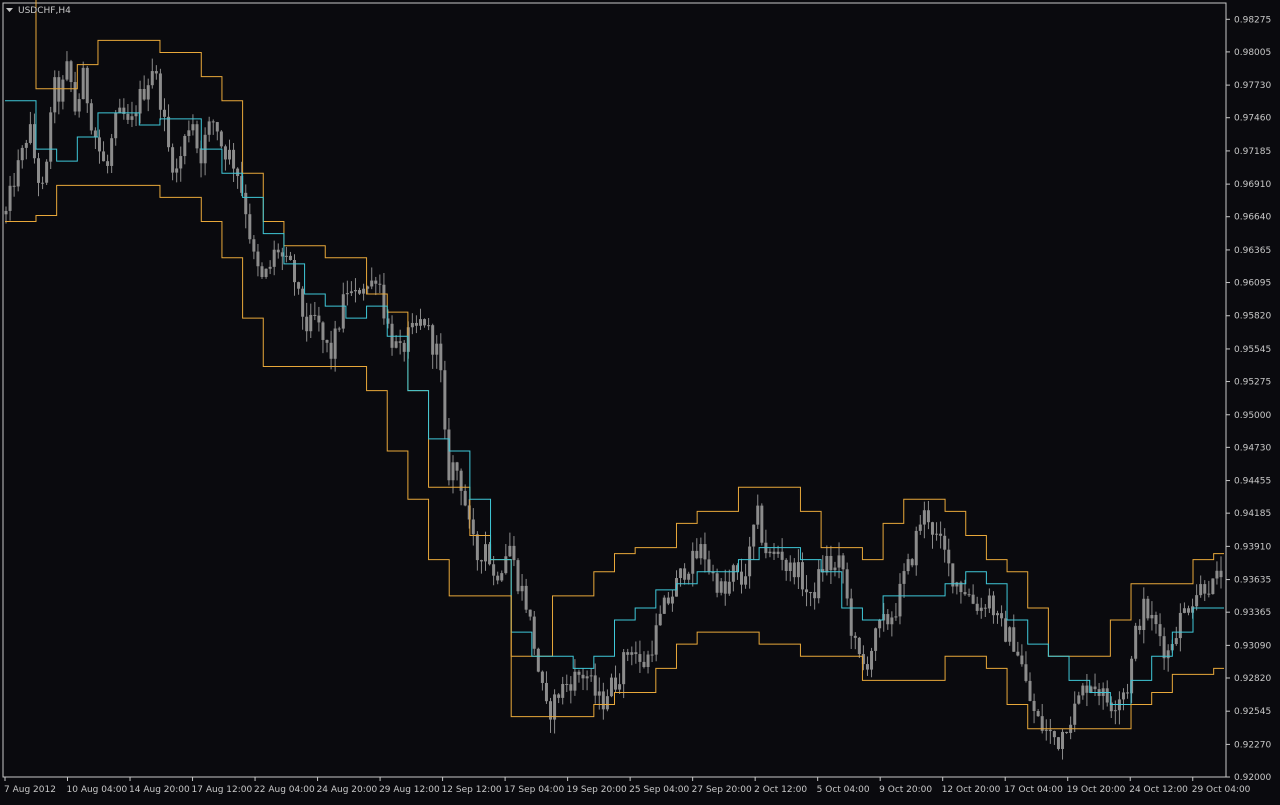 The height and width of the screenshot is (805, 1280). I want to click on y-tick-label: 0.92820, so click(1252, 679).